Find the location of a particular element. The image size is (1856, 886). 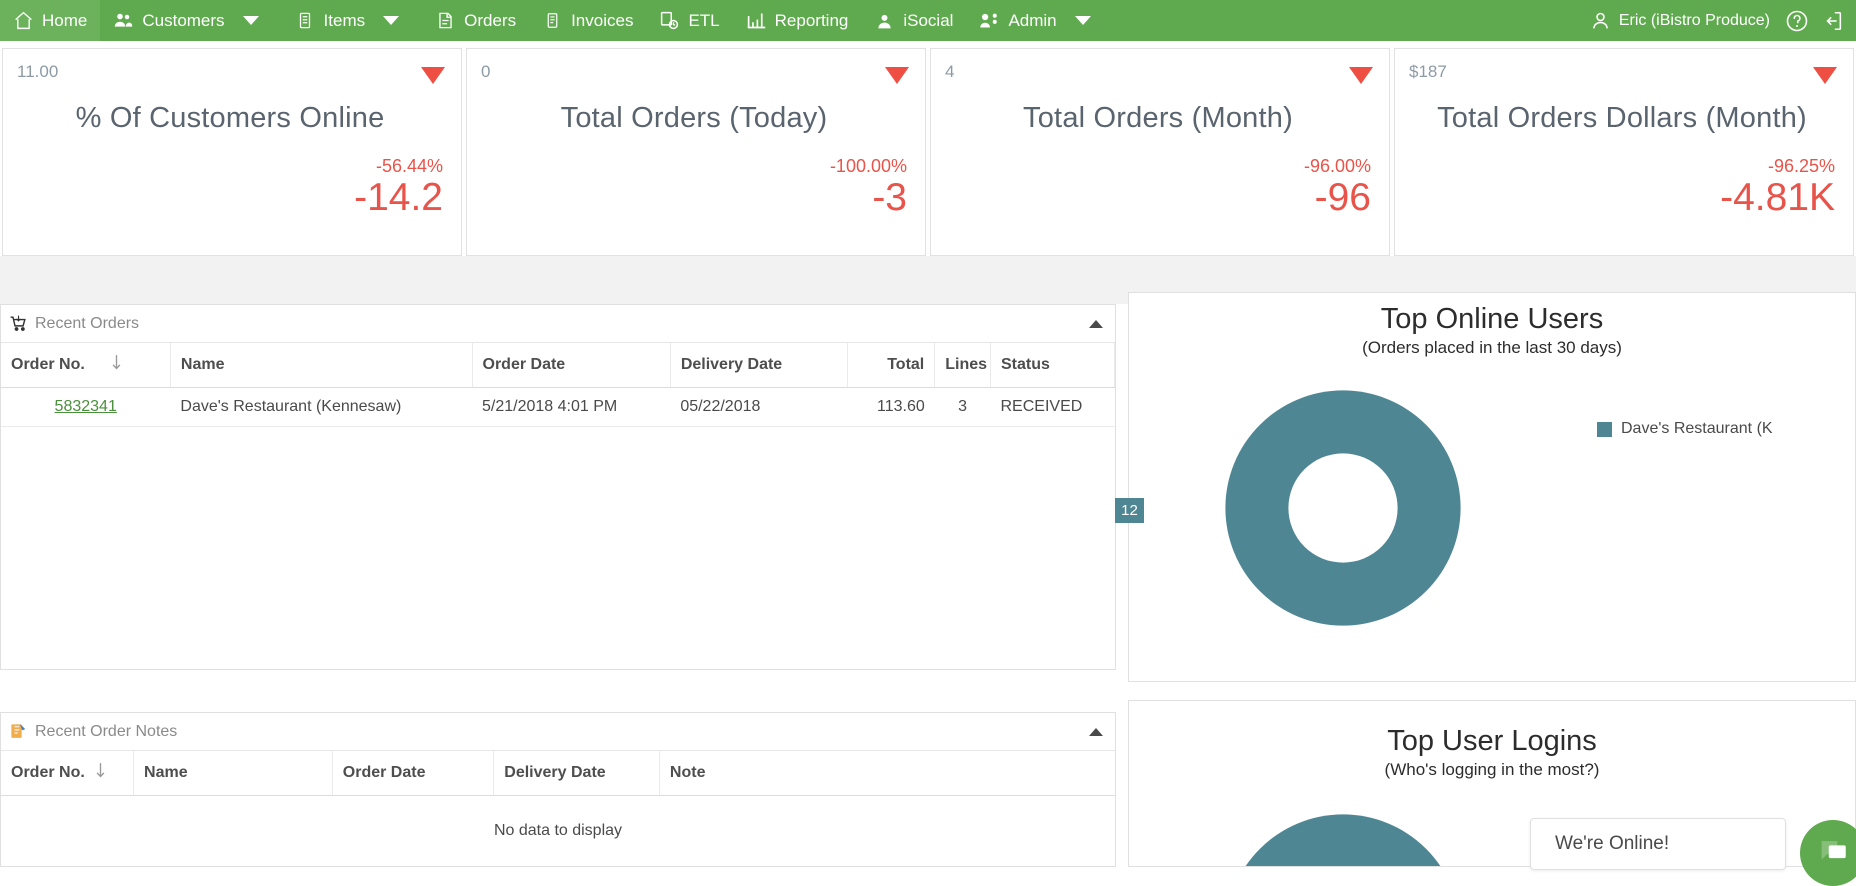

column-header-total: Total is located at coordinates (891, 365).